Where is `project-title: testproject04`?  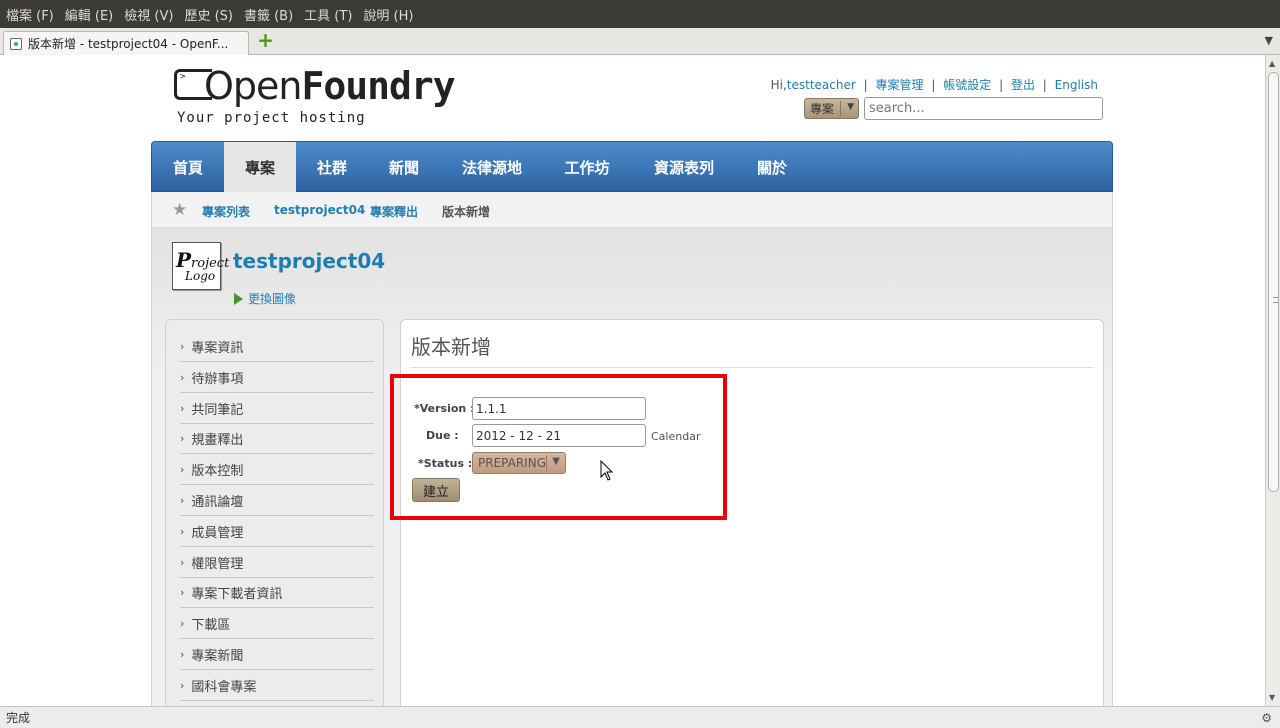
project-title: testproject04 is located at coordinates (309, 261).